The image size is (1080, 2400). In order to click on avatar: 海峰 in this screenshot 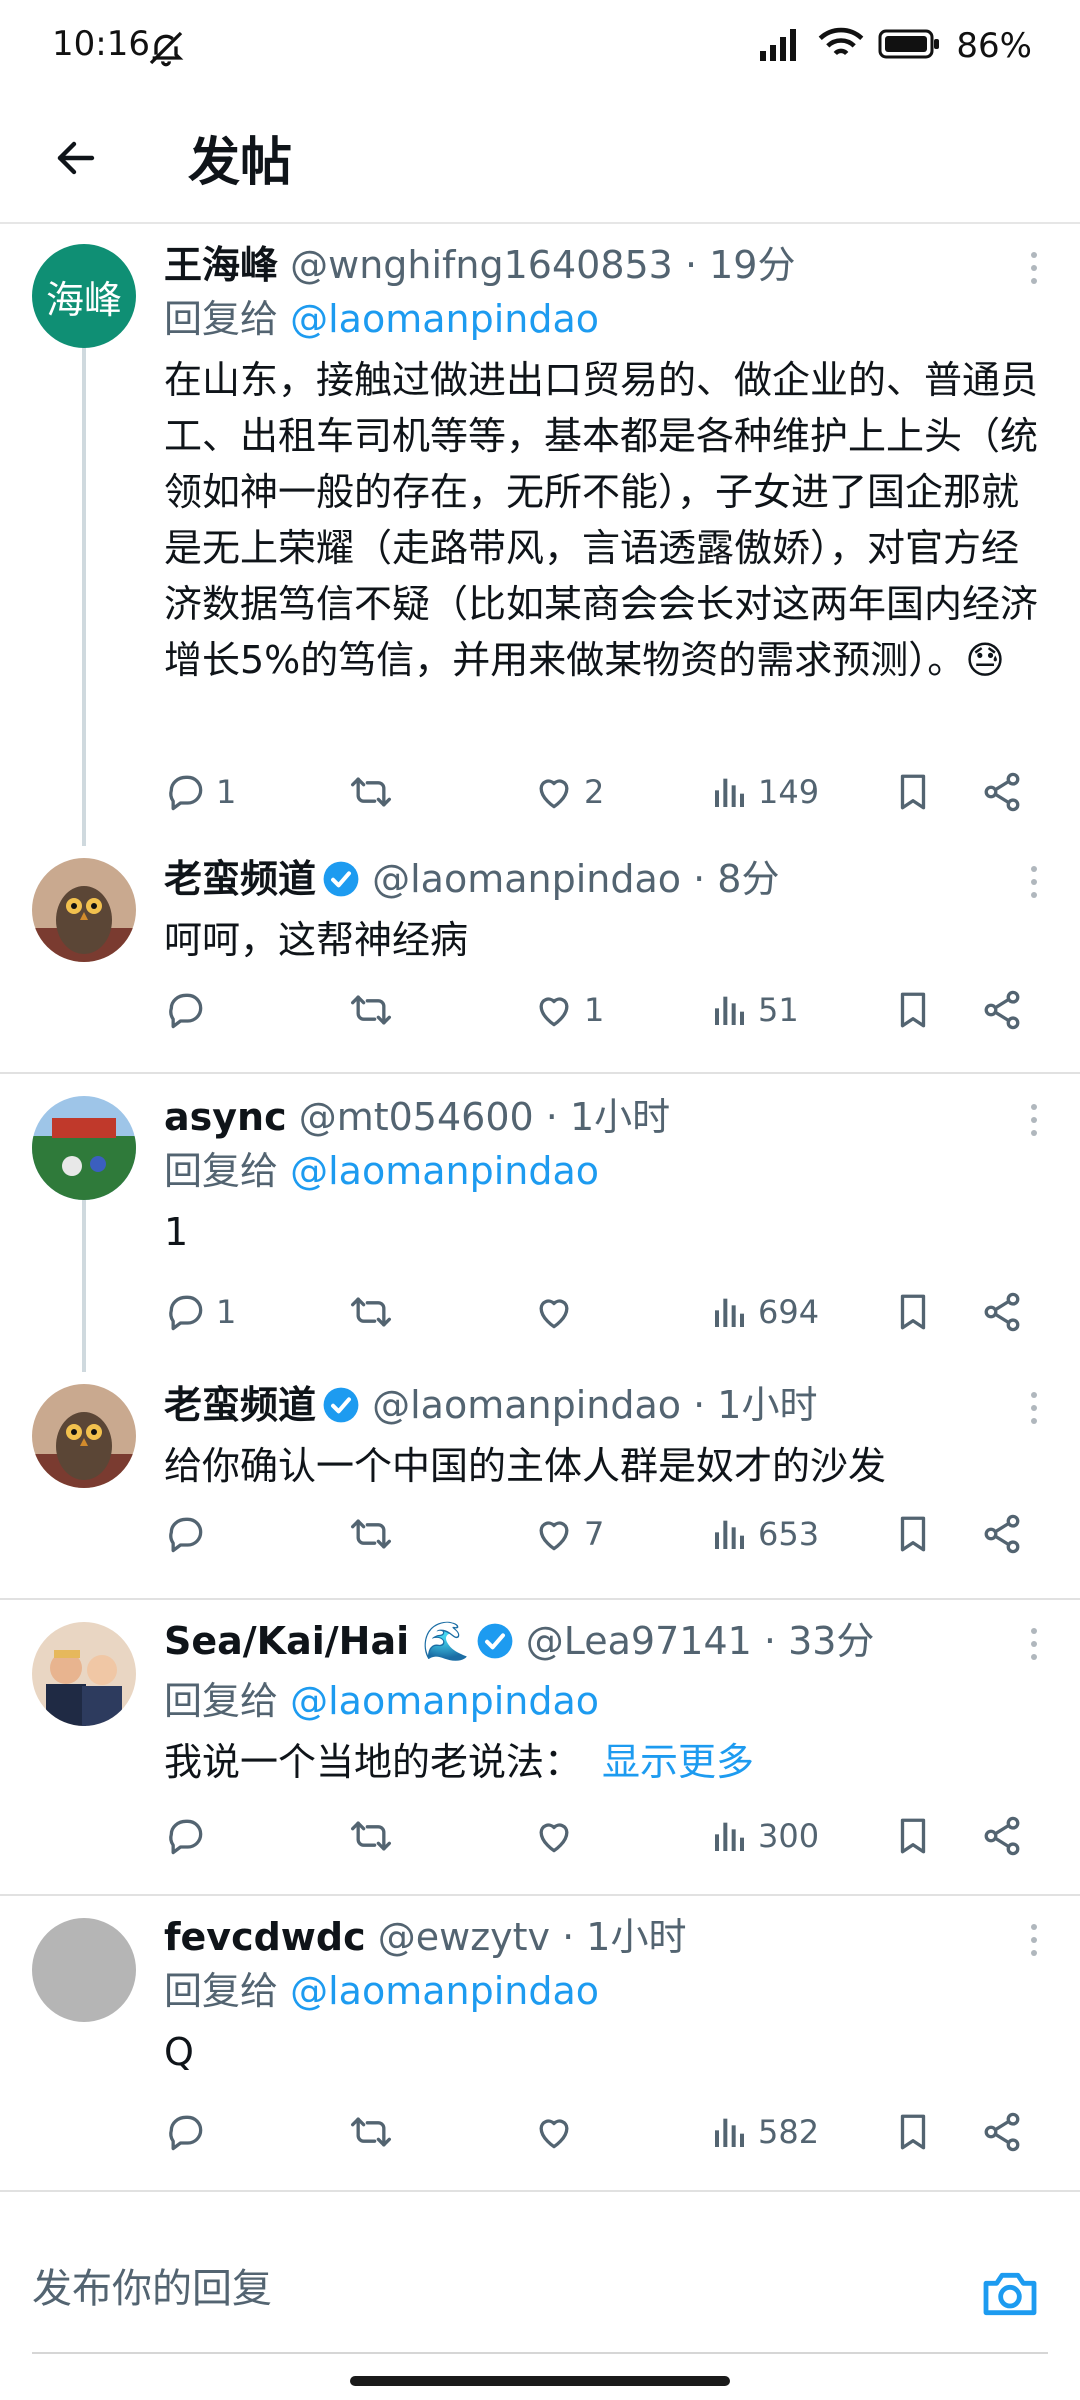, I will do `click(84, 296)`.